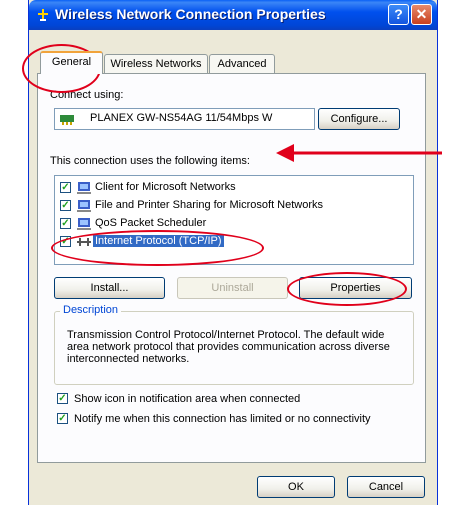 The width and height of the screenshot is (452, 505). I want to click on list-item-label: QoS Packet Scheduler, so click(151, 223).